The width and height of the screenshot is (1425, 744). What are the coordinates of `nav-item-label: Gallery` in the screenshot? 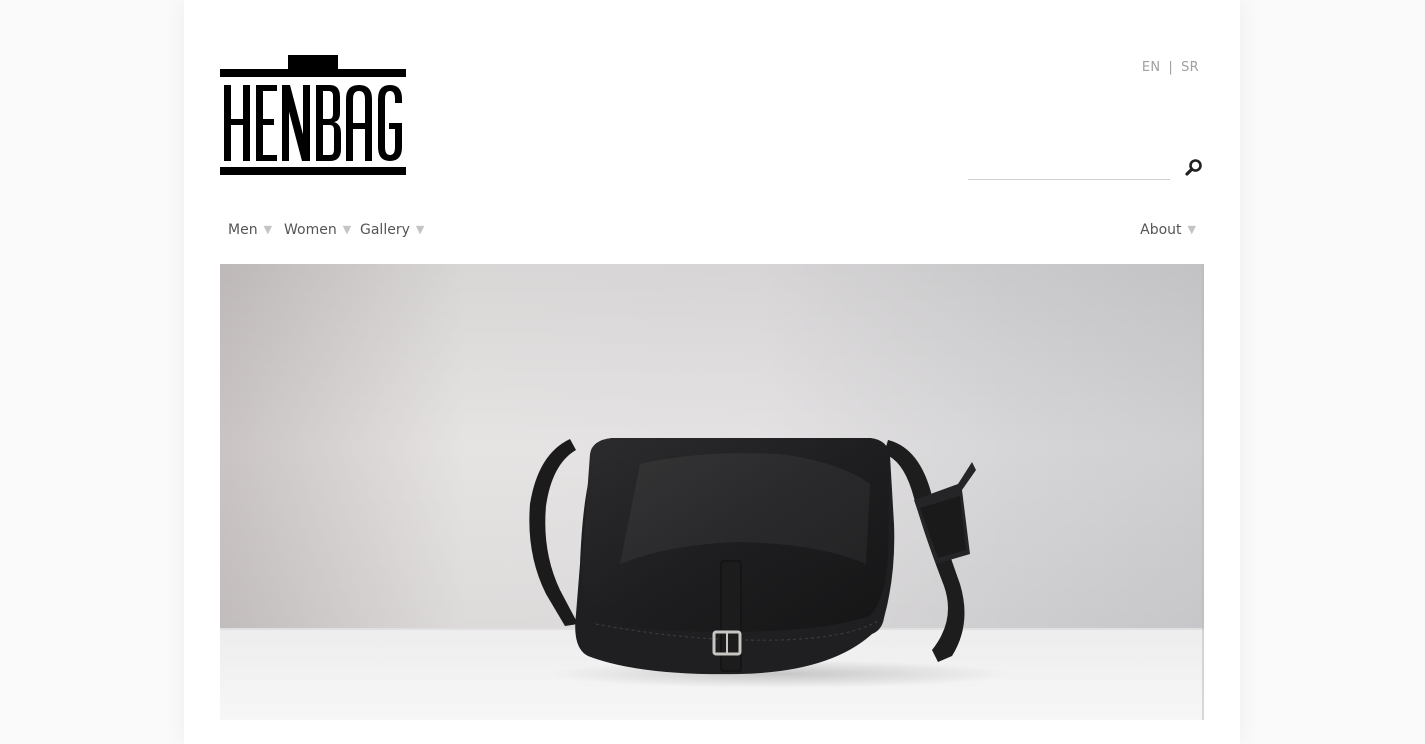 It's located at (385, 230).